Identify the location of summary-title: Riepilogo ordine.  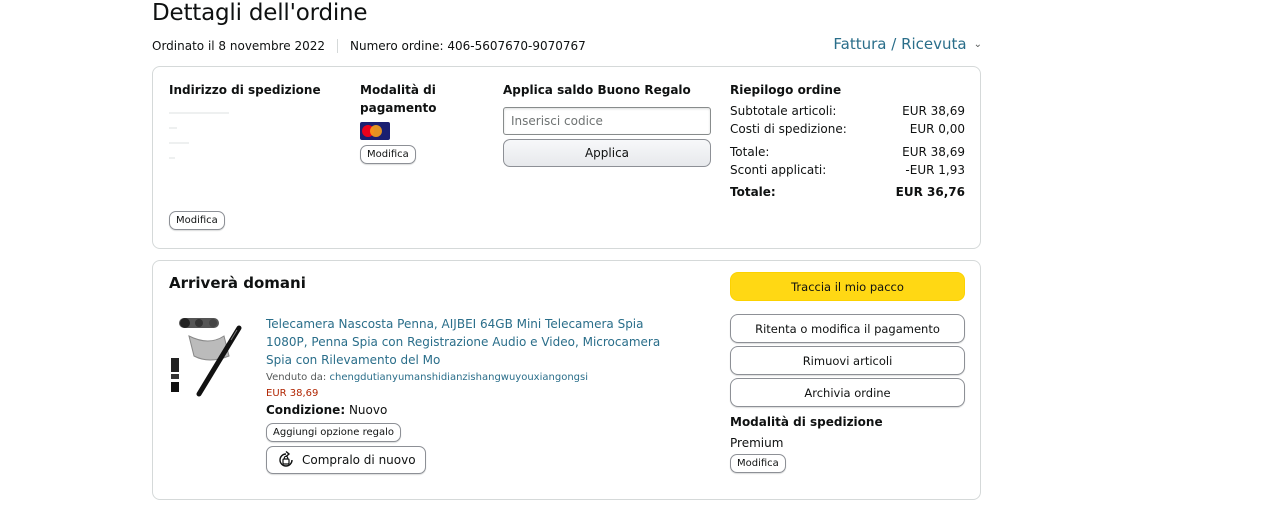
(786, 90).